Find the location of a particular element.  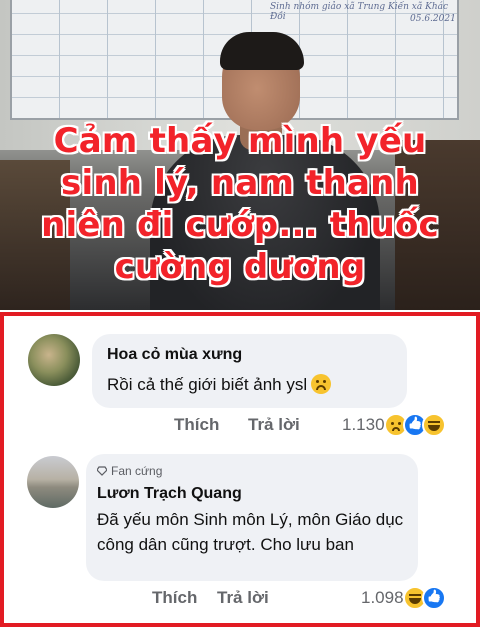

comment-author: Hoa cỏ mùa xưng is located at coordinates (174, 355).